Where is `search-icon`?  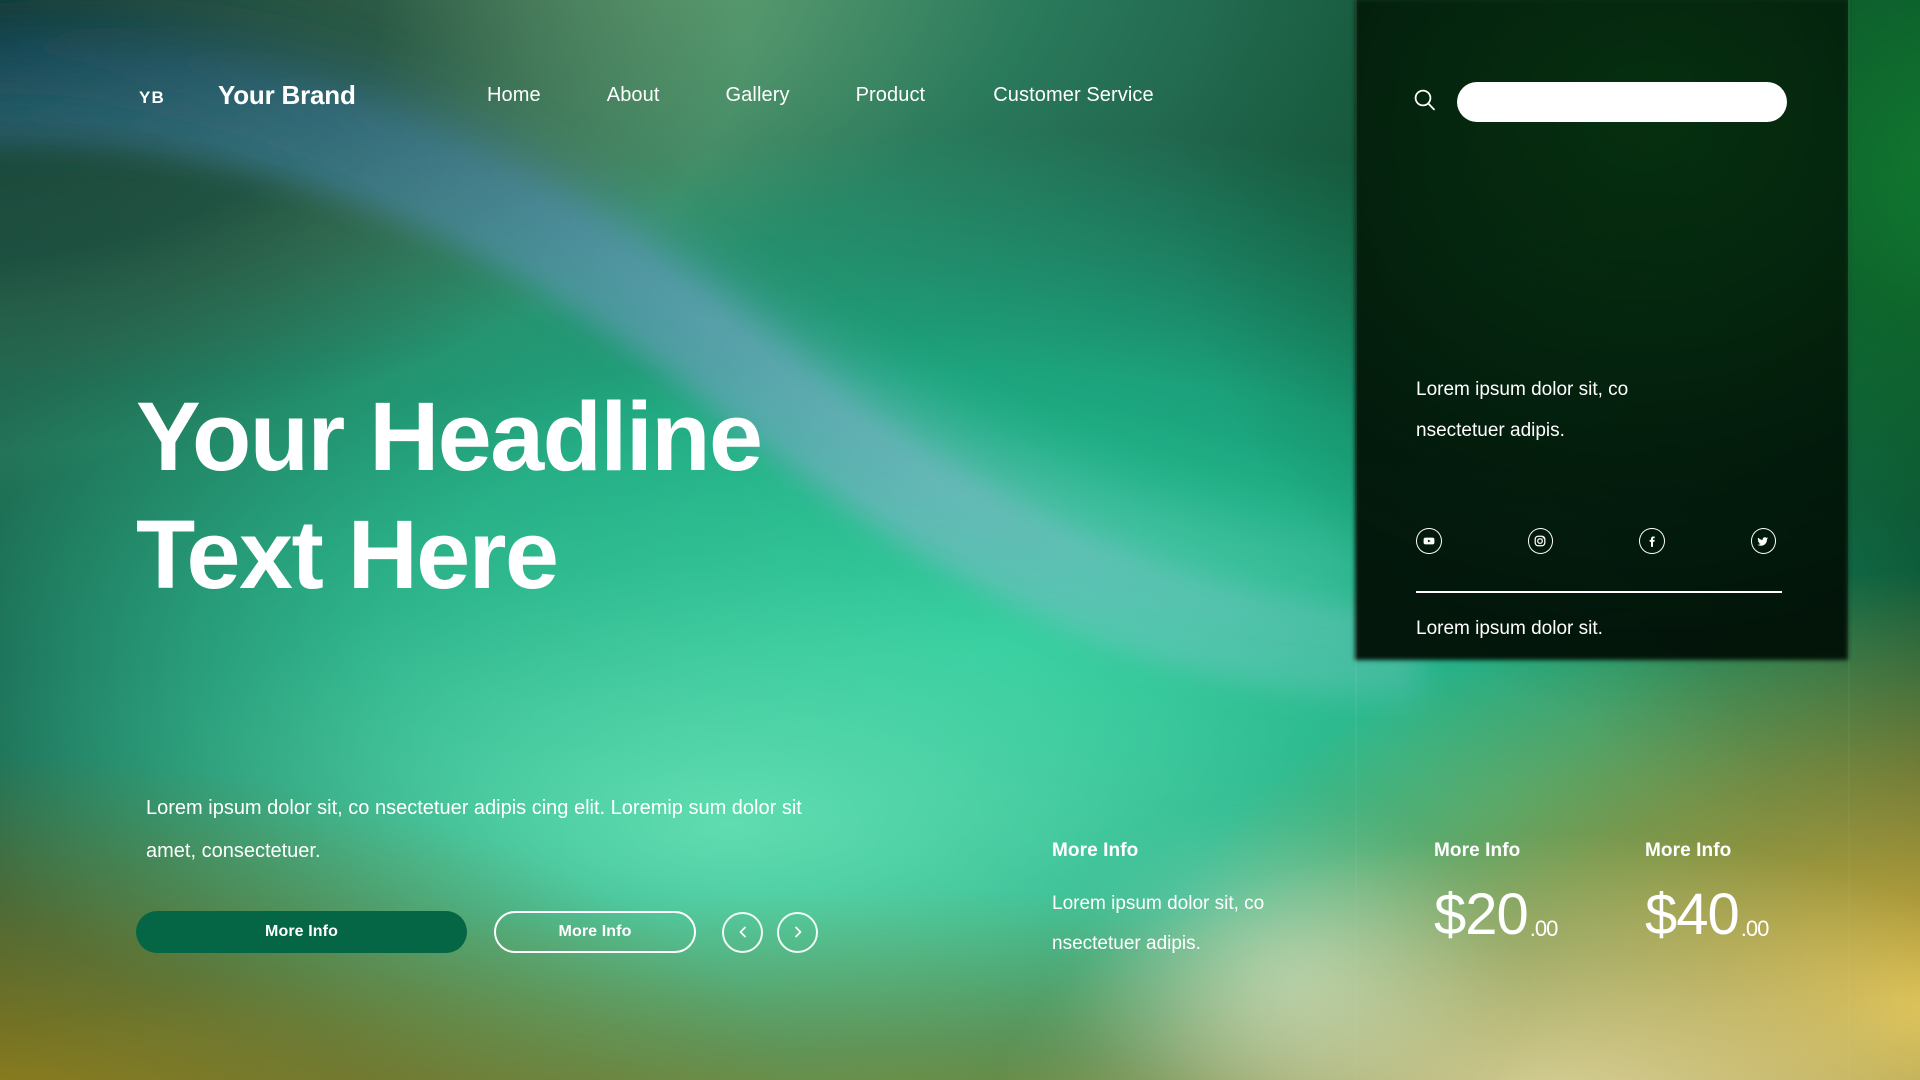 search-icon is located at coordinates (1425, 100).